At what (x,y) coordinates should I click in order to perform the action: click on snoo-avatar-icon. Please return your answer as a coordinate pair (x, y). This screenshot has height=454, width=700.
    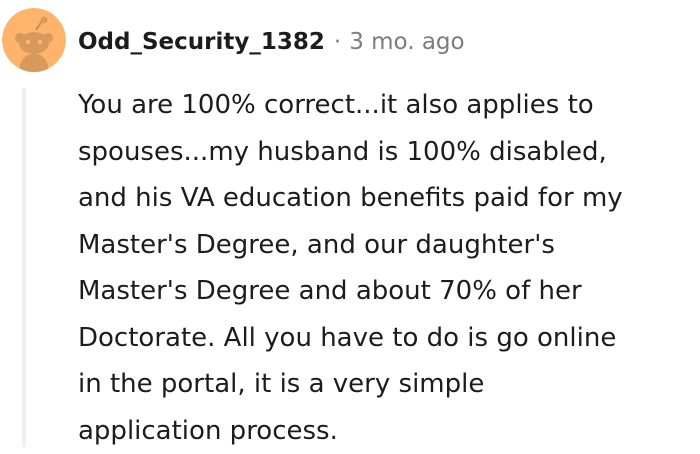
    Looking at the image, I should click on (34, 40).